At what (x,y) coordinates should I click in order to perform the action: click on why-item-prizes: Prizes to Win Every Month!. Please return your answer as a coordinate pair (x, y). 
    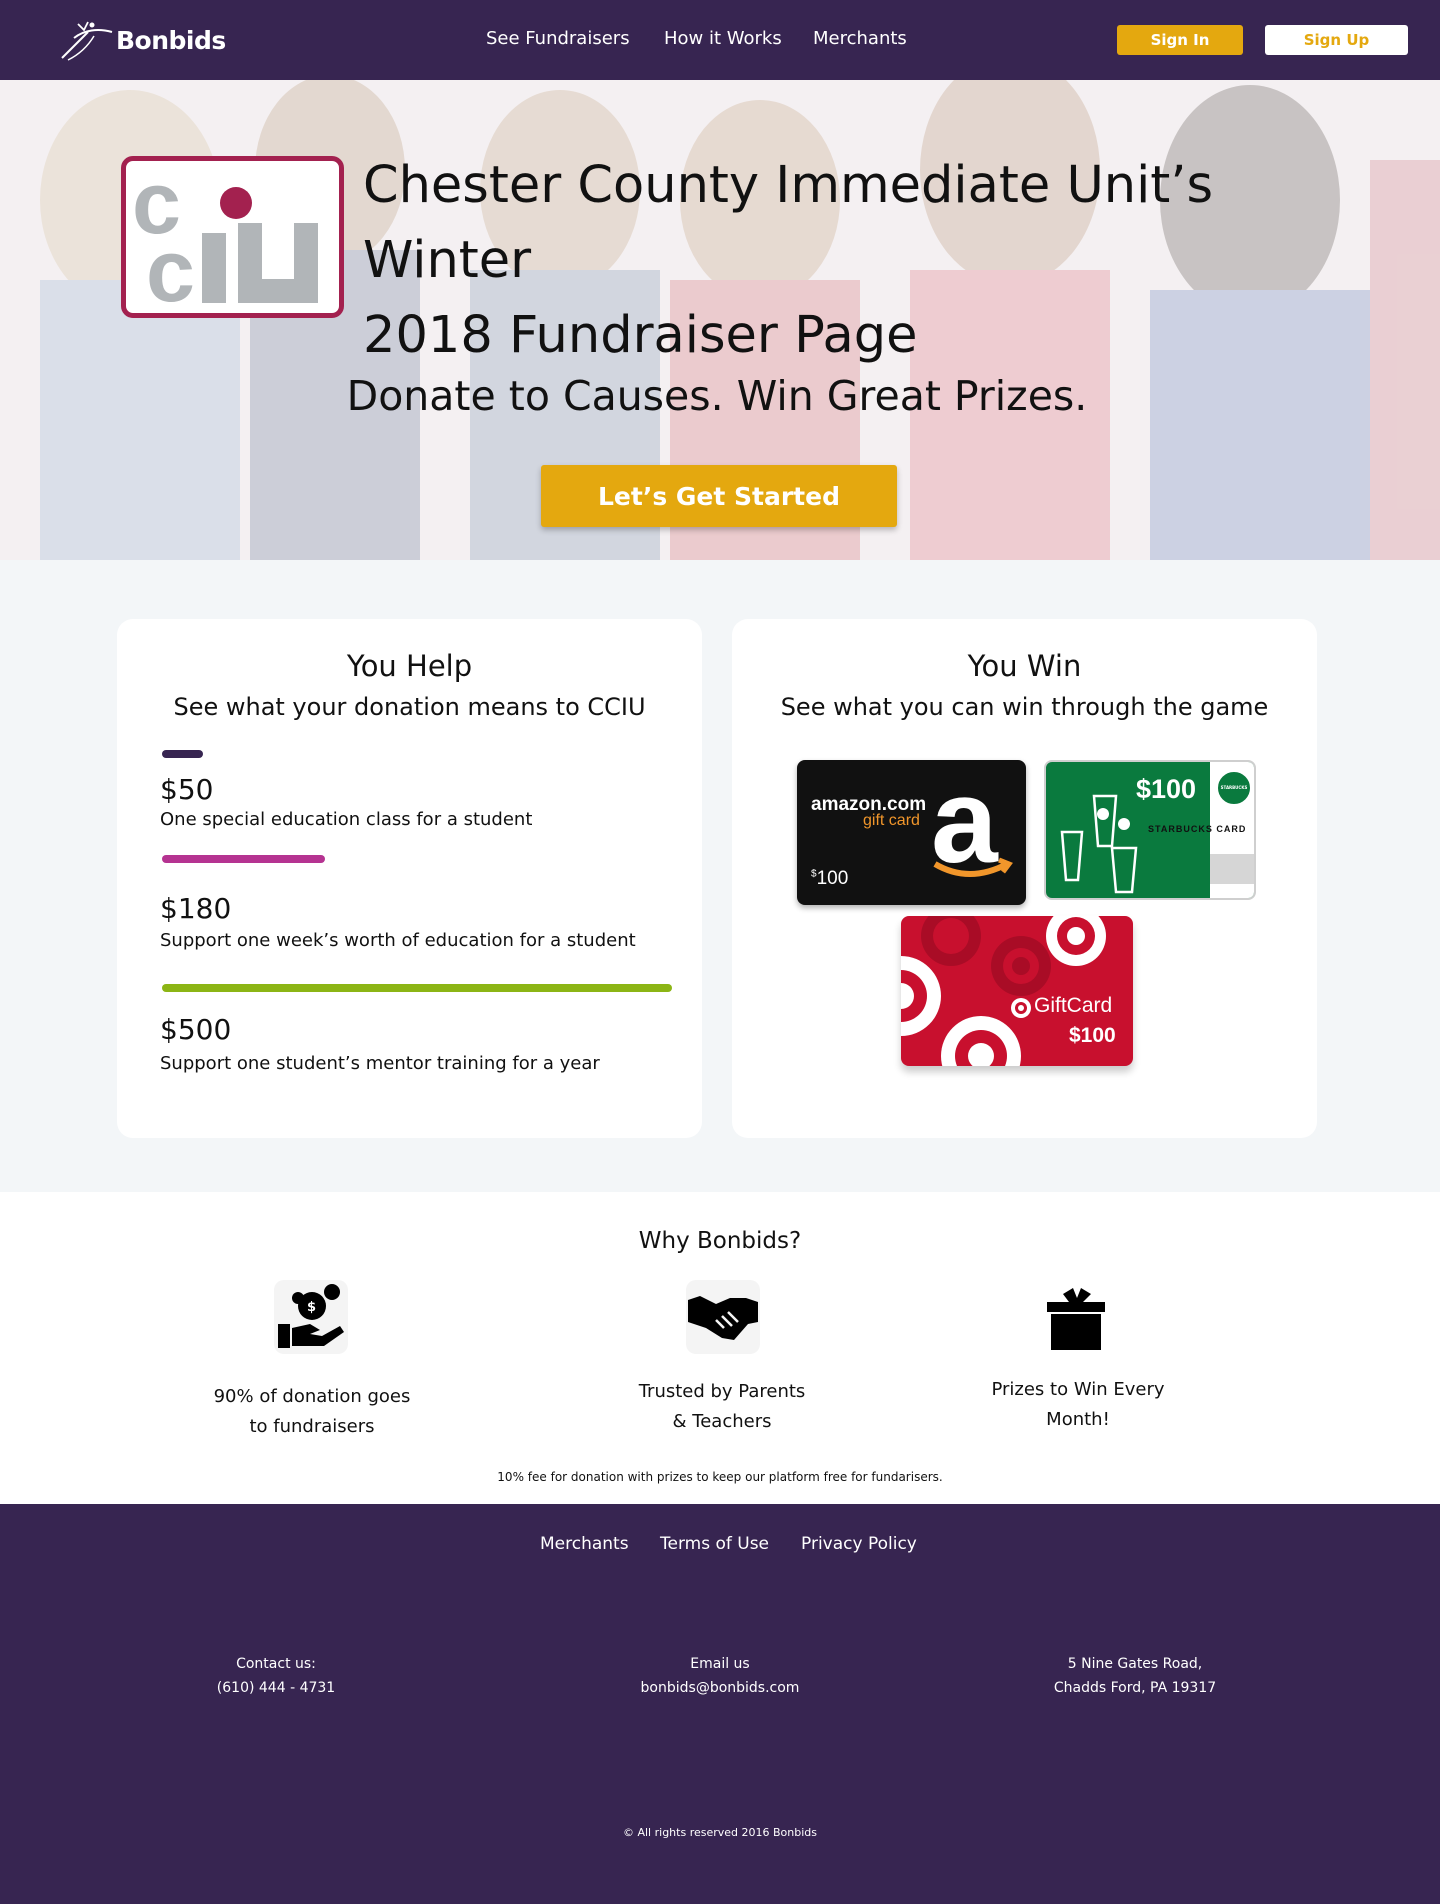
    Looking at the image, I should click on (1078, 1405).